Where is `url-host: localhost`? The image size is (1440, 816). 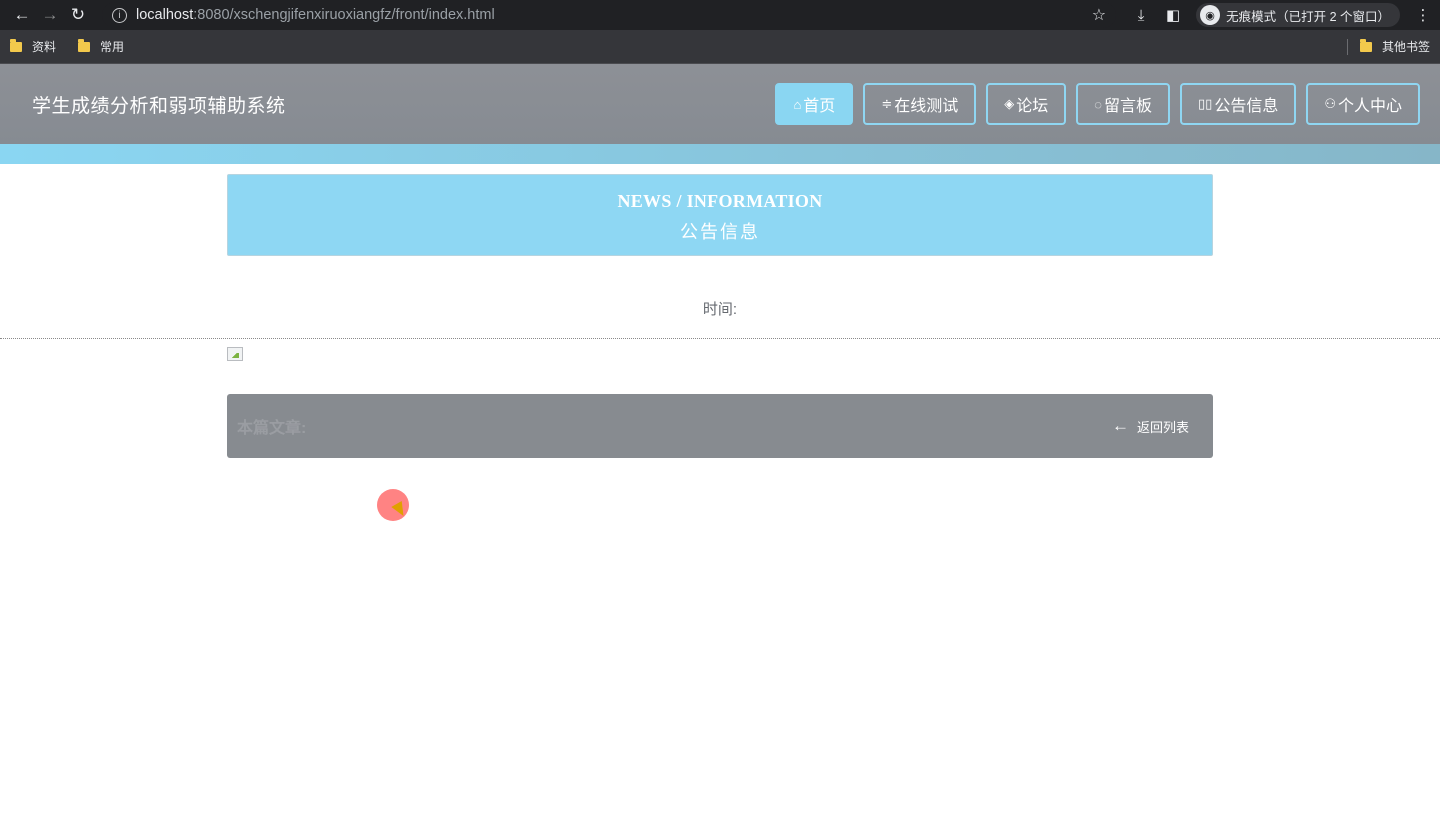
url-host: localhost is located at coordinates (165, 15).